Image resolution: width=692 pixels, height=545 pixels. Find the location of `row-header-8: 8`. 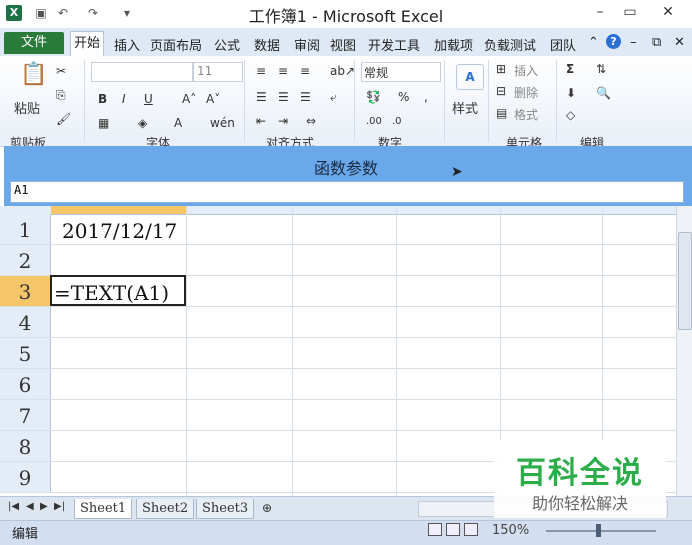

row-header-8: 8 is located at coordinates (25, 446).